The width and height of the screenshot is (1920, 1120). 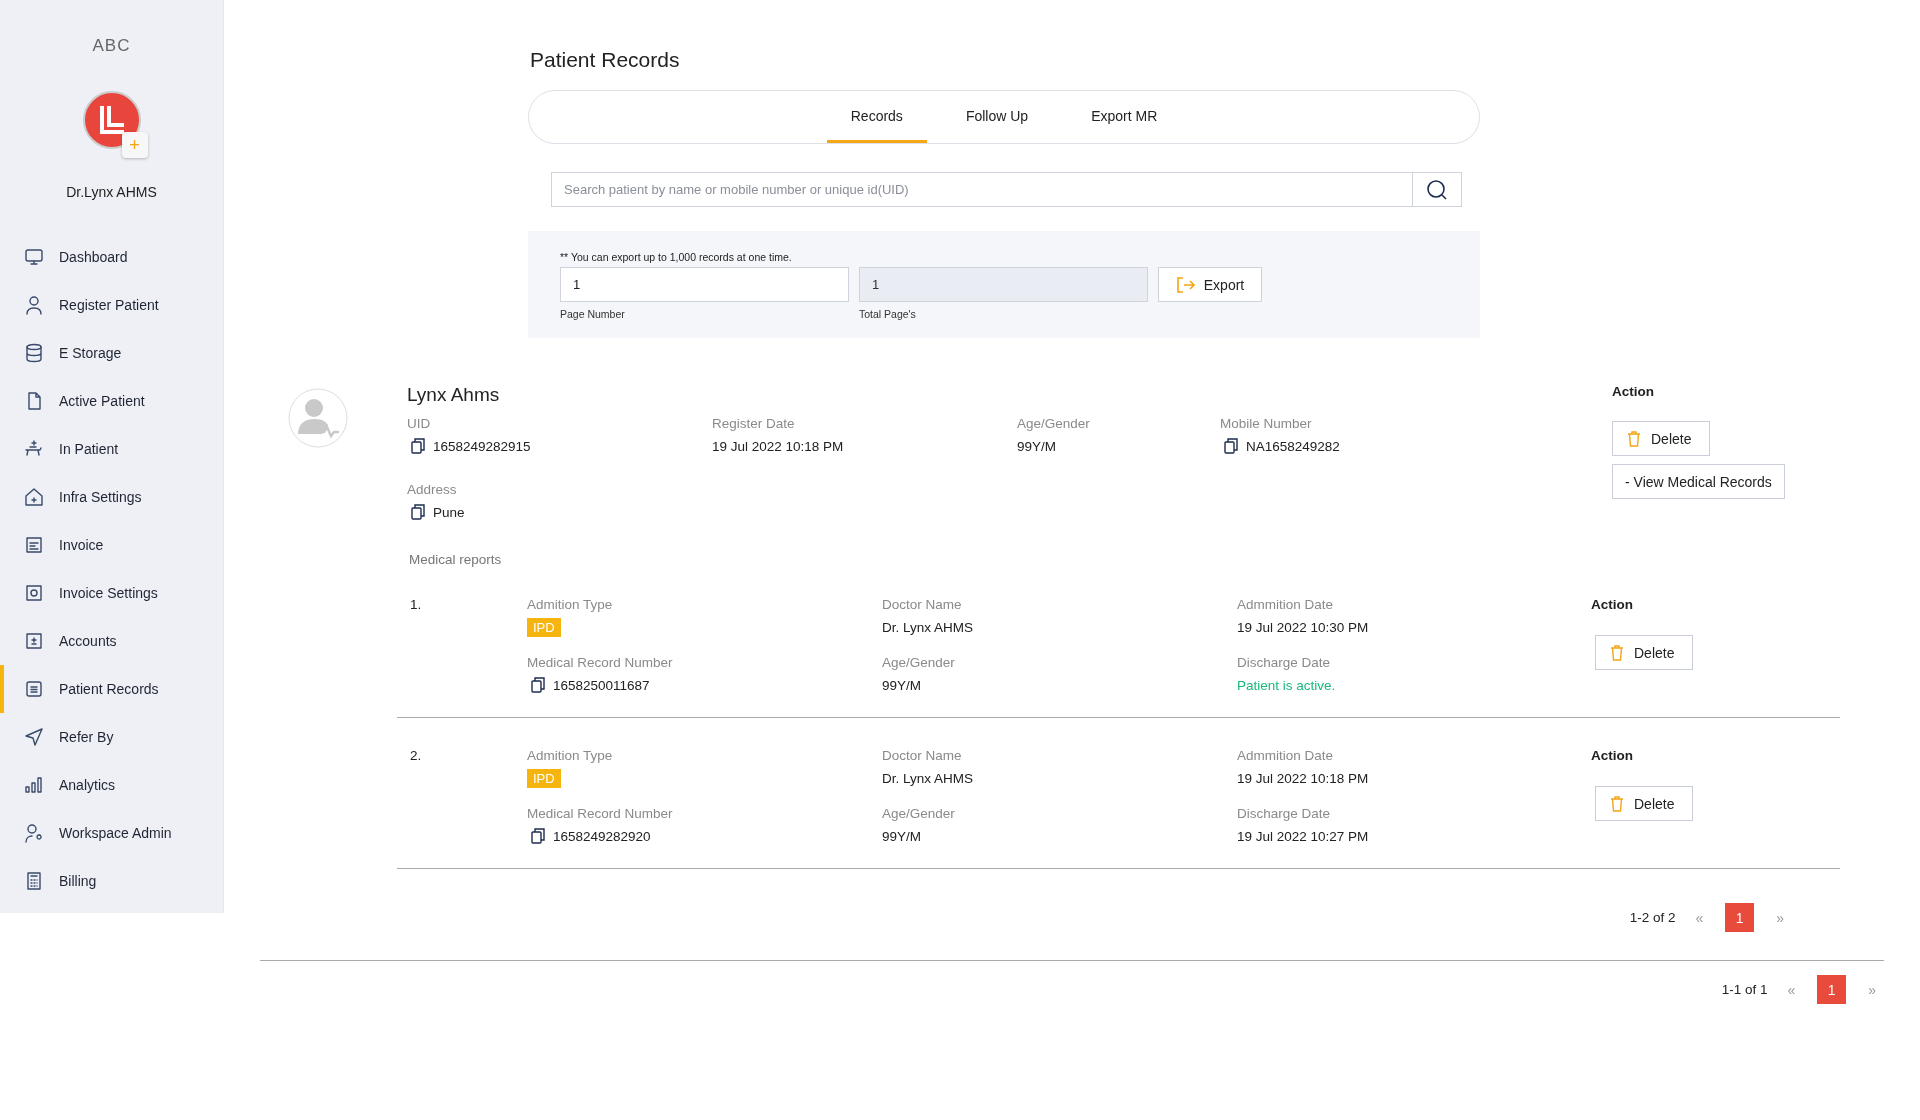 I want to click on field-label: Register Date, so click(x=754, y=423).